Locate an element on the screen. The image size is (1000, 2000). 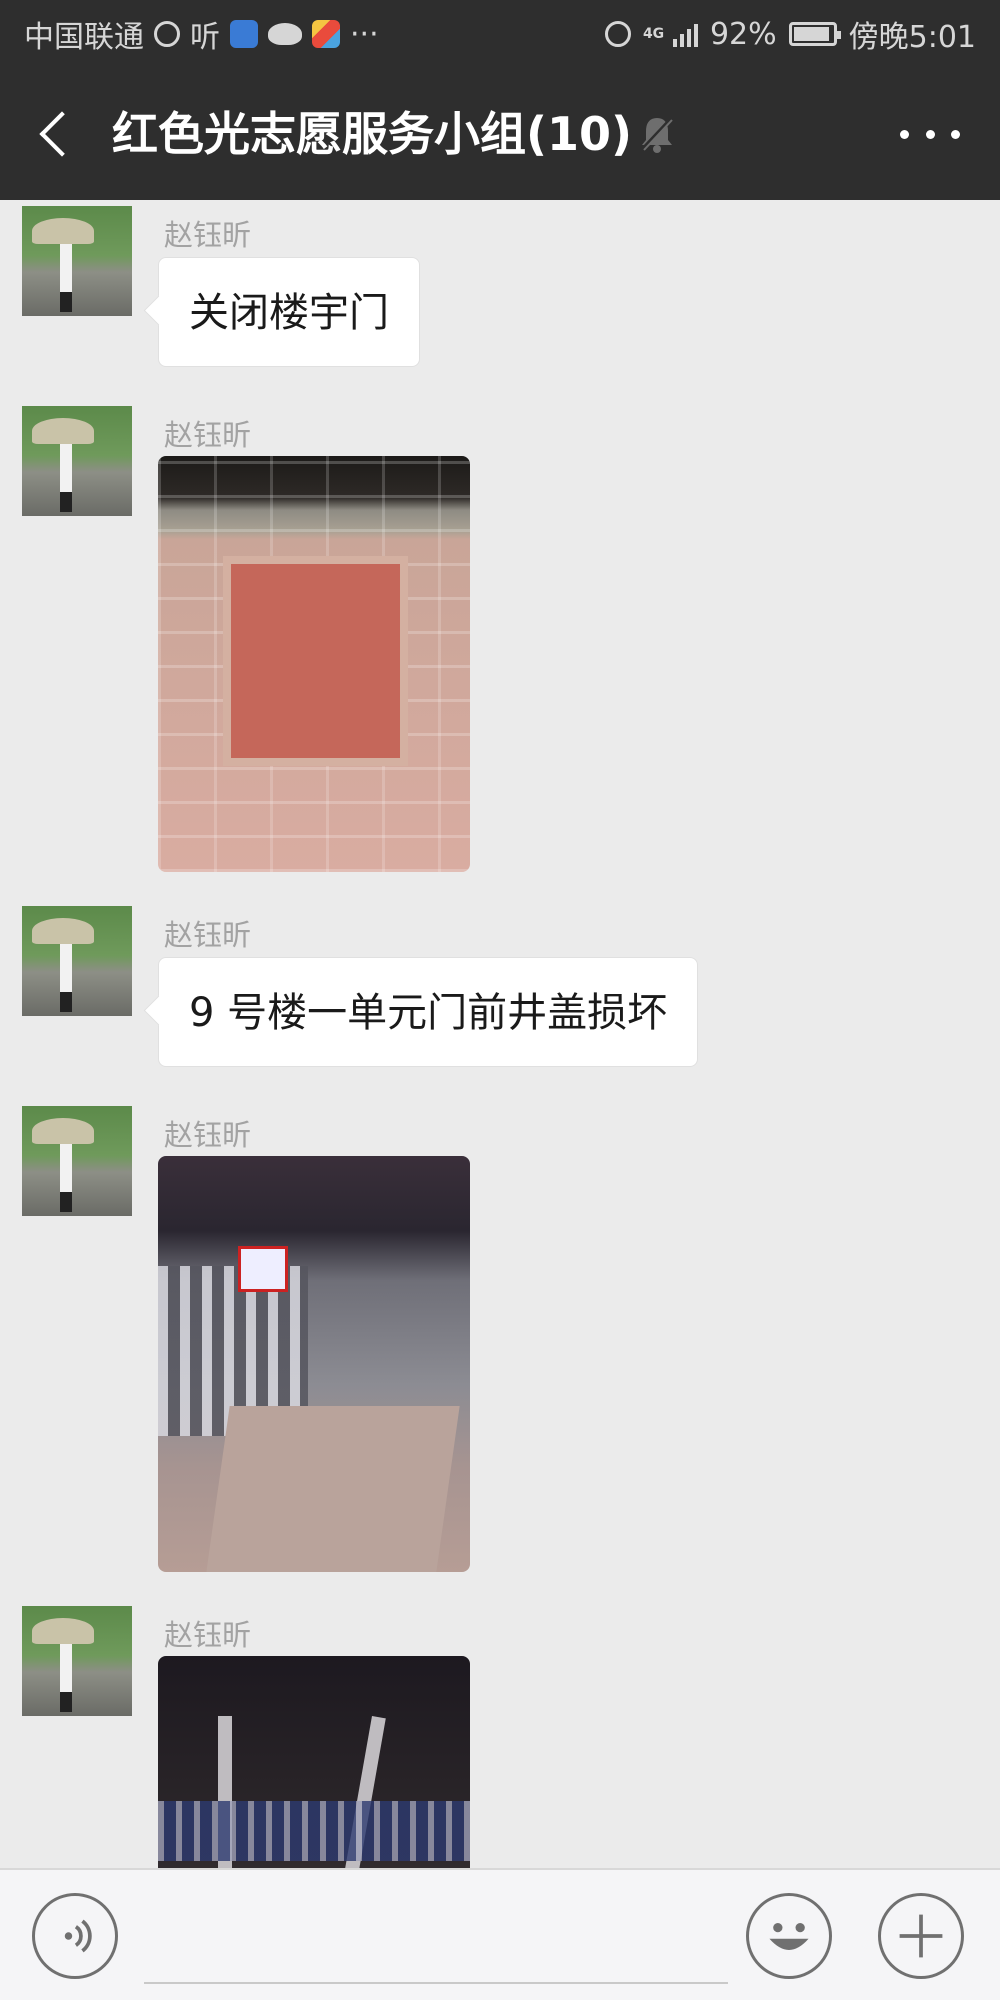
text-bubble: 关闭楼宇门 is located at coordinates (289, 312).